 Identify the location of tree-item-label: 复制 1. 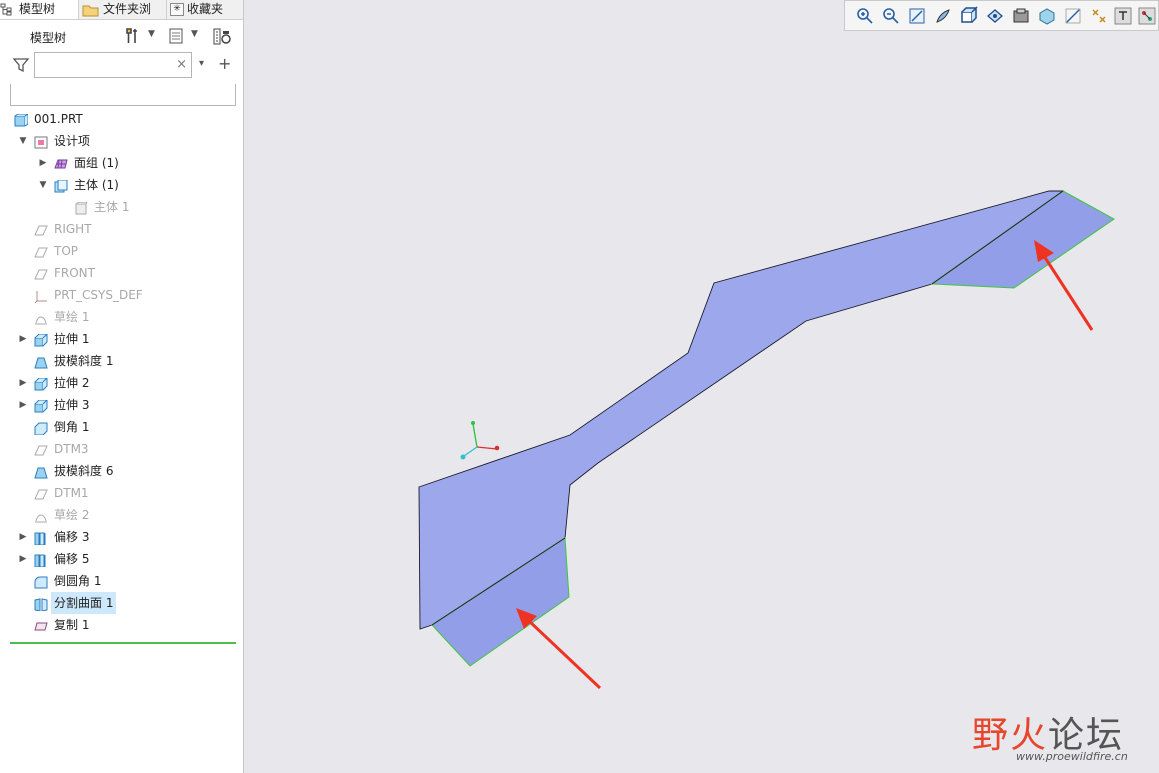
(72, 625).